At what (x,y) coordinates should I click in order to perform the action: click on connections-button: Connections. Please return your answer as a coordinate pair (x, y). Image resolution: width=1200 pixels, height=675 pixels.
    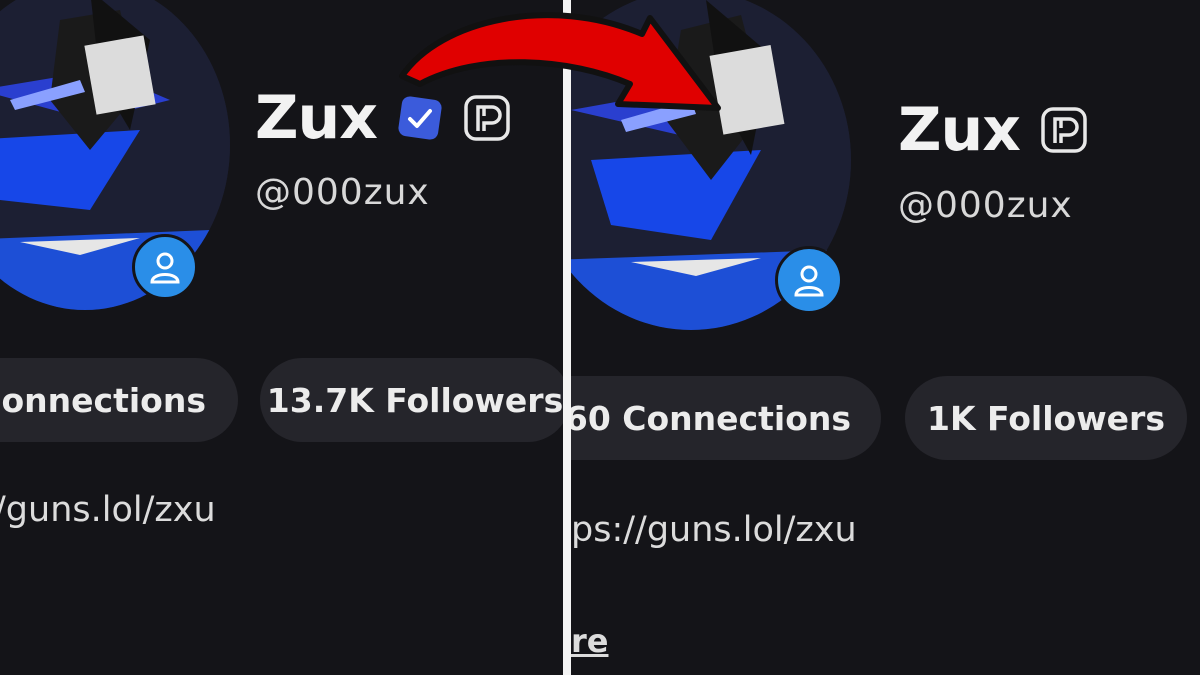
    Looking at the image, I should click on (119, 400).